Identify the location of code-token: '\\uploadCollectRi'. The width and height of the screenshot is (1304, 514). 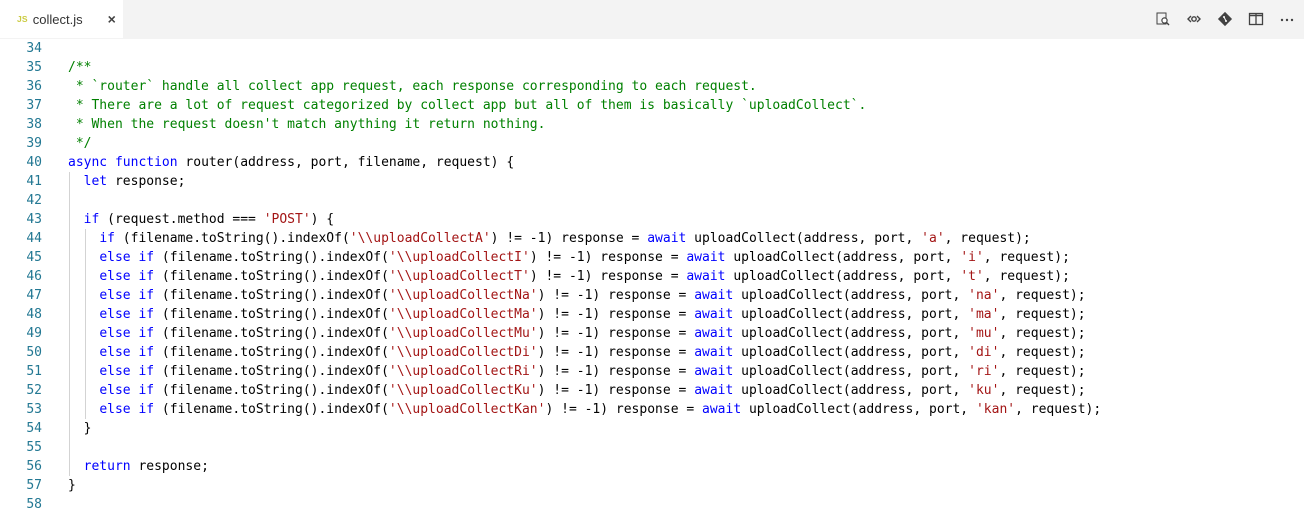
(463, 371).